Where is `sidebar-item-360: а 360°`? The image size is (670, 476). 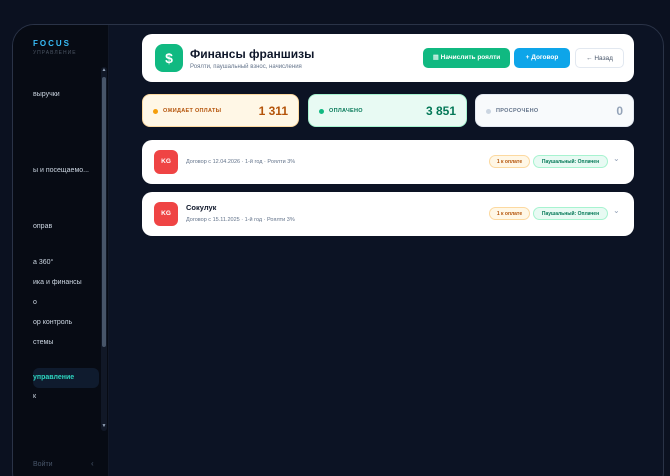
sidebar-item-360: а 360° is located at coordinates (69, 262).